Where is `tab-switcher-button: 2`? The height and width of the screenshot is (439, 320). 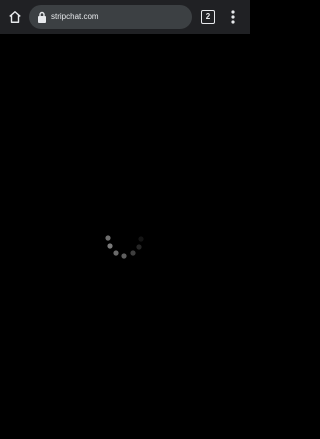 tab-switcher-button: 2 is located at coordinates (208, 17).